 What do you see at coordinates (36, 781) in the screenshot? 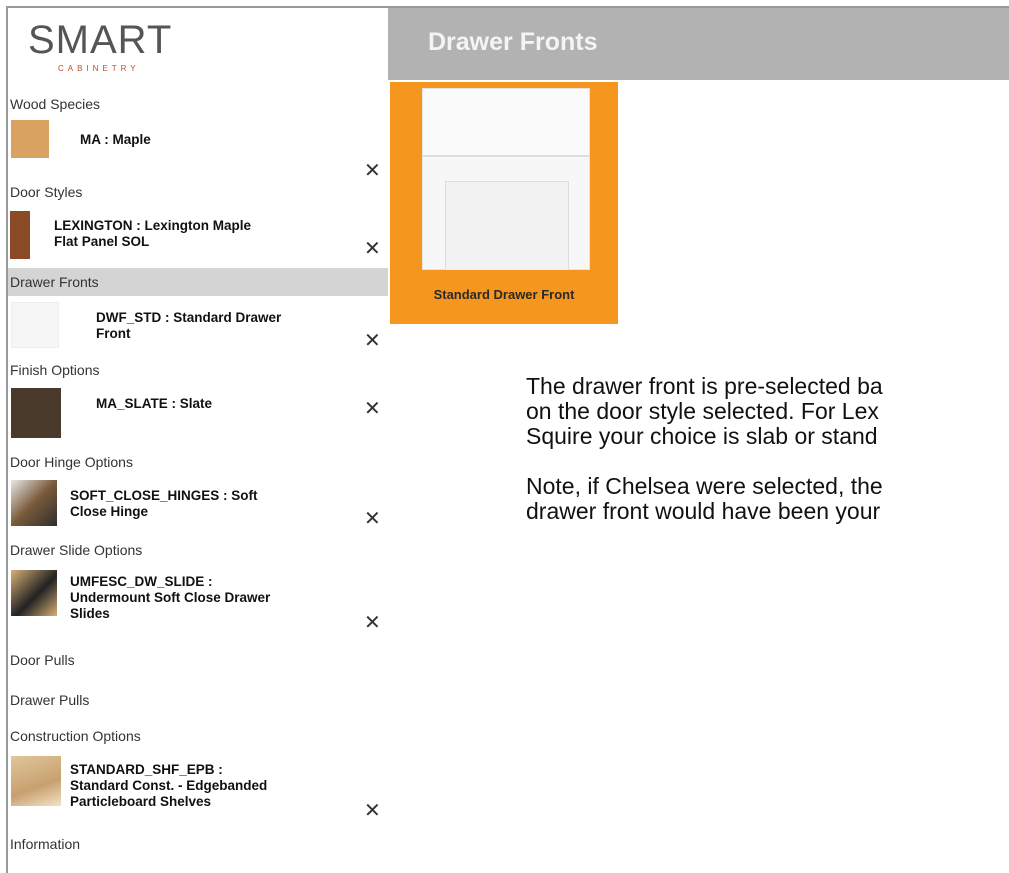
I see `shelf-thumbnail-icon` at bounding box center [36, 781].